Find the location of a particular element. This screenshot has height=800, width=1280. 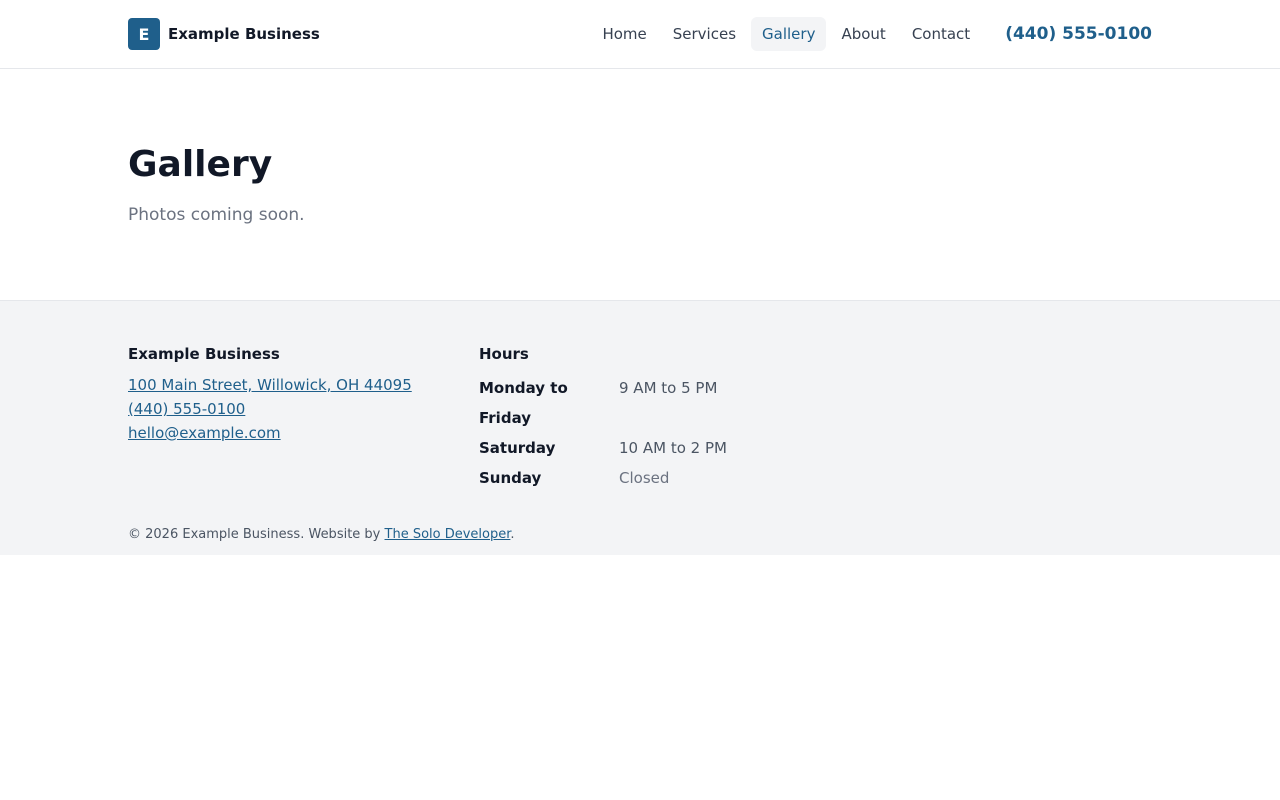

hours-time: Closed is located at coordinates (644, 478).